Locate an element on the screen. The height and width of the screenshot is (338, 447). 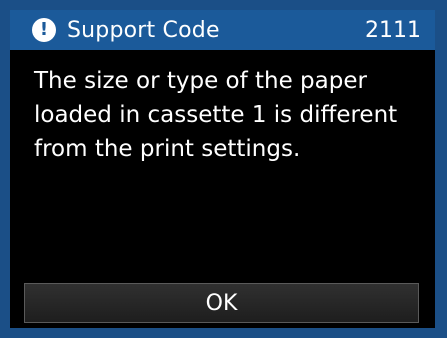
message-line: from the print settings. is located at coordinates (167, 149).